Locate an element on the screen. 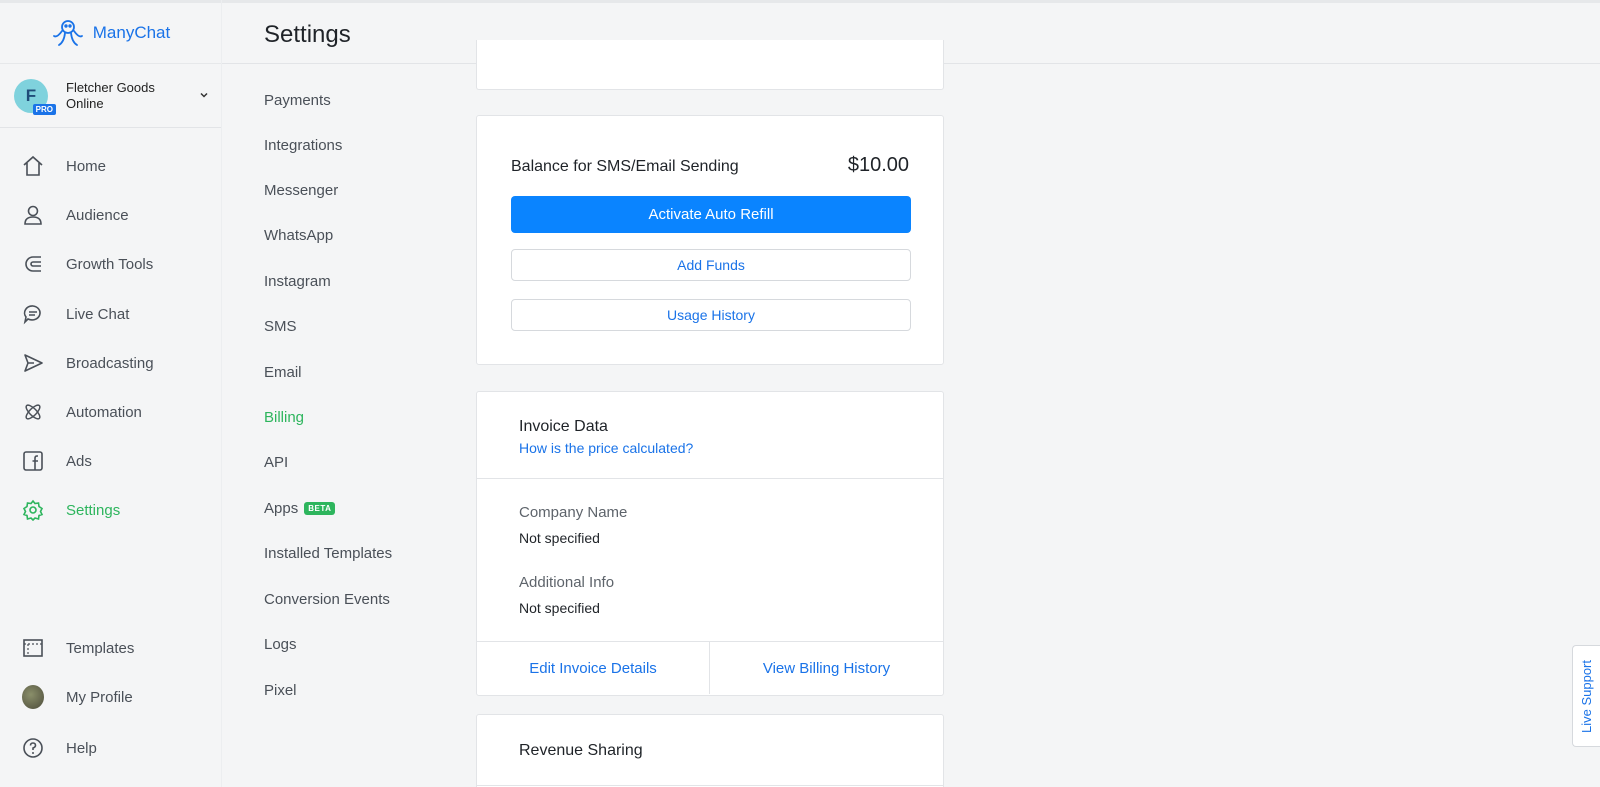 The image size is (1600, 787). nav-item-ads: Ads is located at coordinates (111, 461).